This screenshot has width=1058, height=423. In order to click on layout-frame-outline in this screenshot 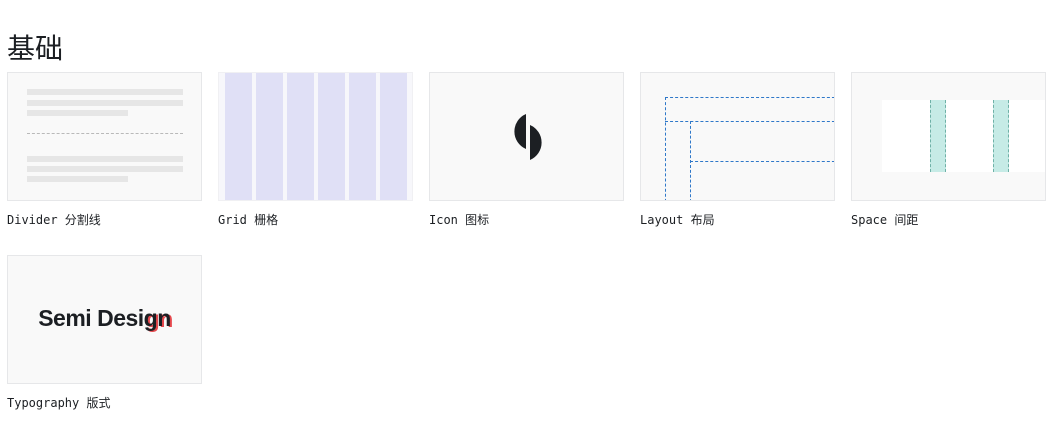, I will do `click(665, 148)`.